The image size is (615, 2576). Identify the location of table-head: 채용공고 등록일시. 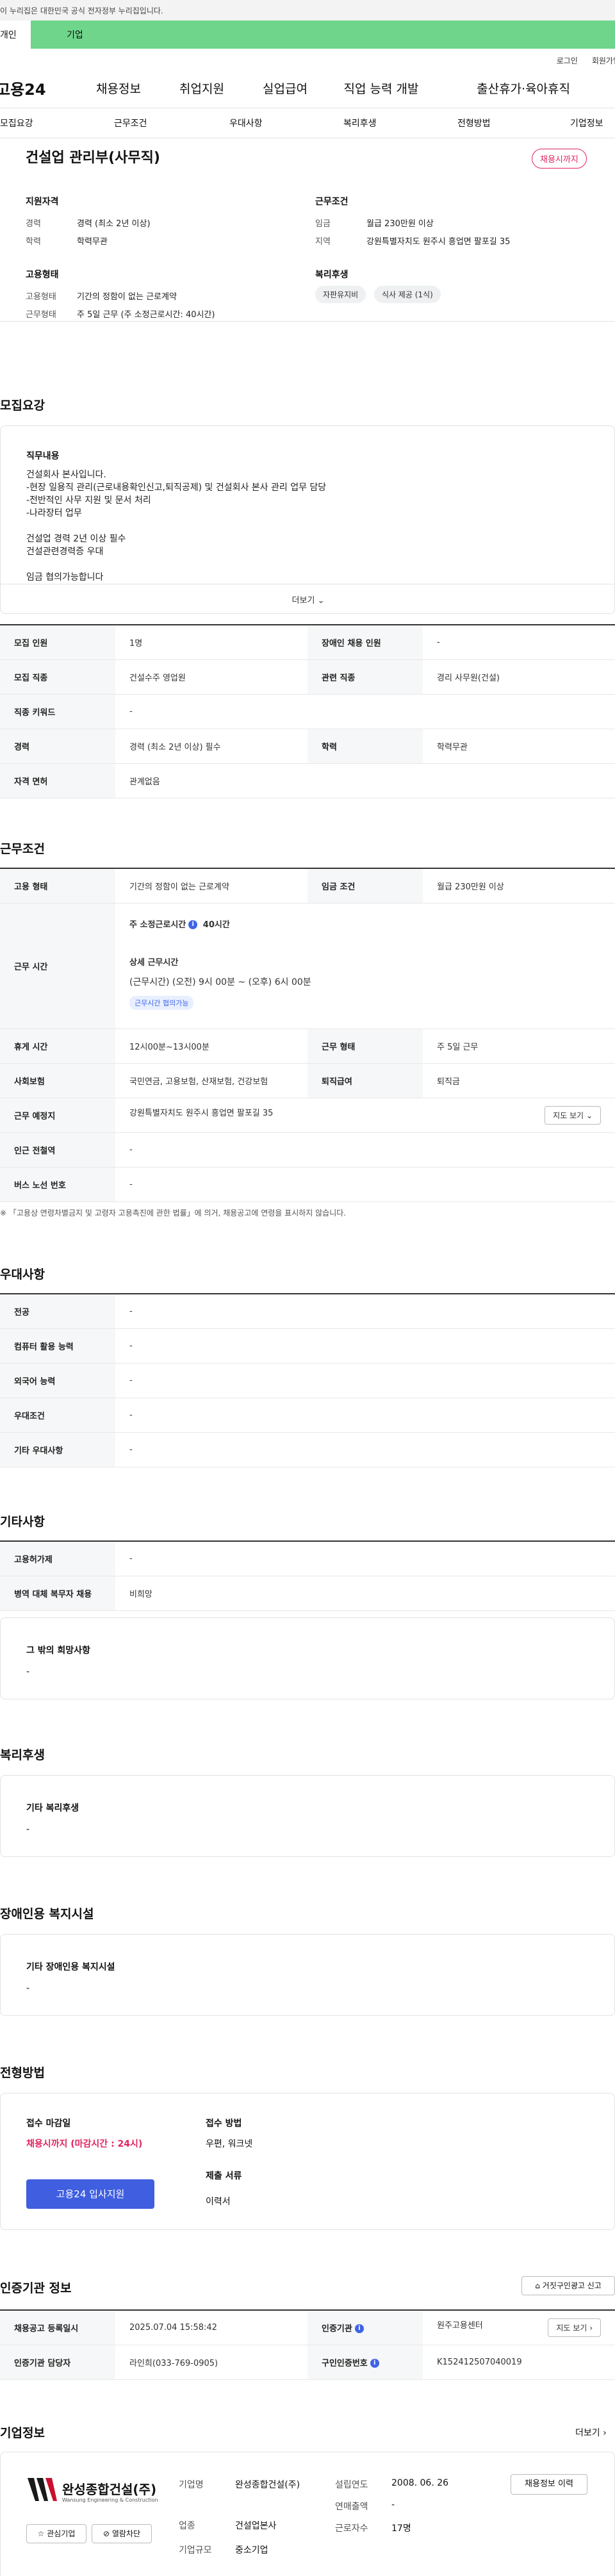
(58, 2327).